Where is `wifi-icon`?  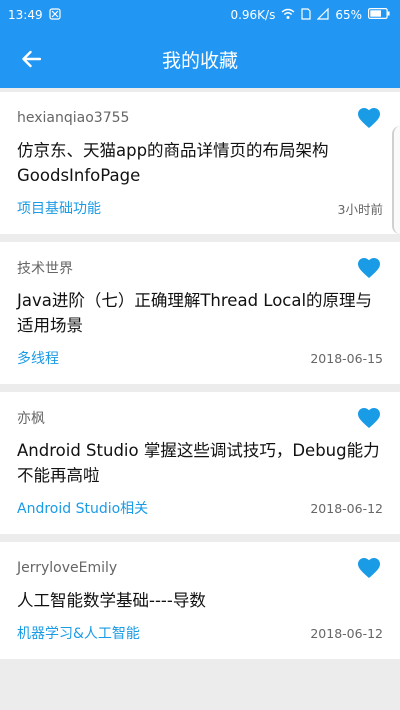 wifi-icon is located at coordinates (288, 15).